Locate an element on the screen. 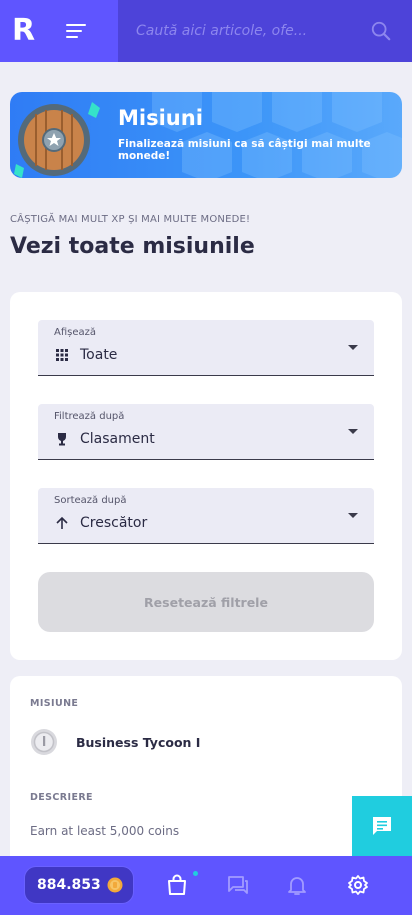  bottom-nav: 884.853 is located at coordinates (206, 885).